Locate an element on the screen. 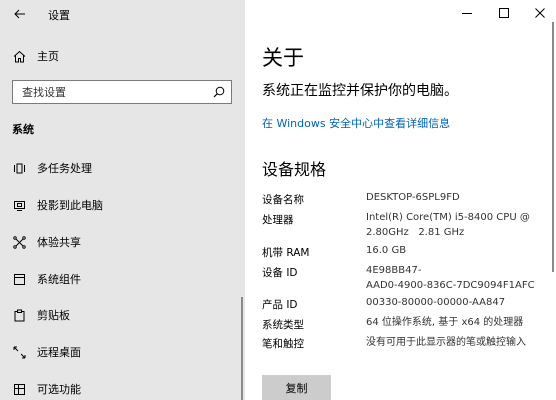  sidebar-item-optional-features: 可选功能 is located at coordinates (122, 389).